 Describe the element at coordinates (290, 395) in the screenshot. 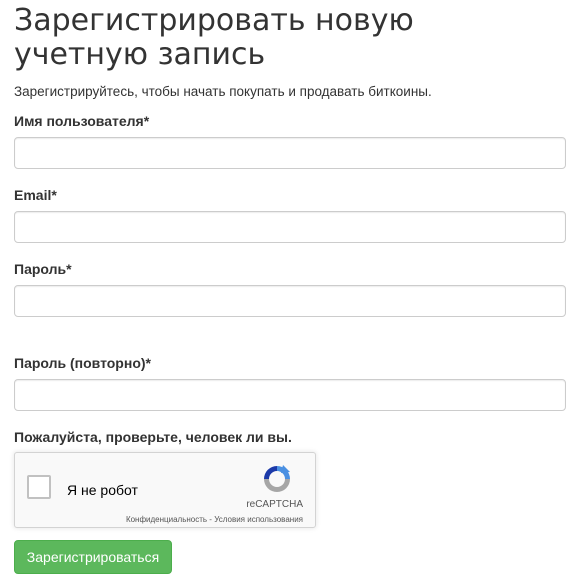

I see `password-repeat-input` at that location.